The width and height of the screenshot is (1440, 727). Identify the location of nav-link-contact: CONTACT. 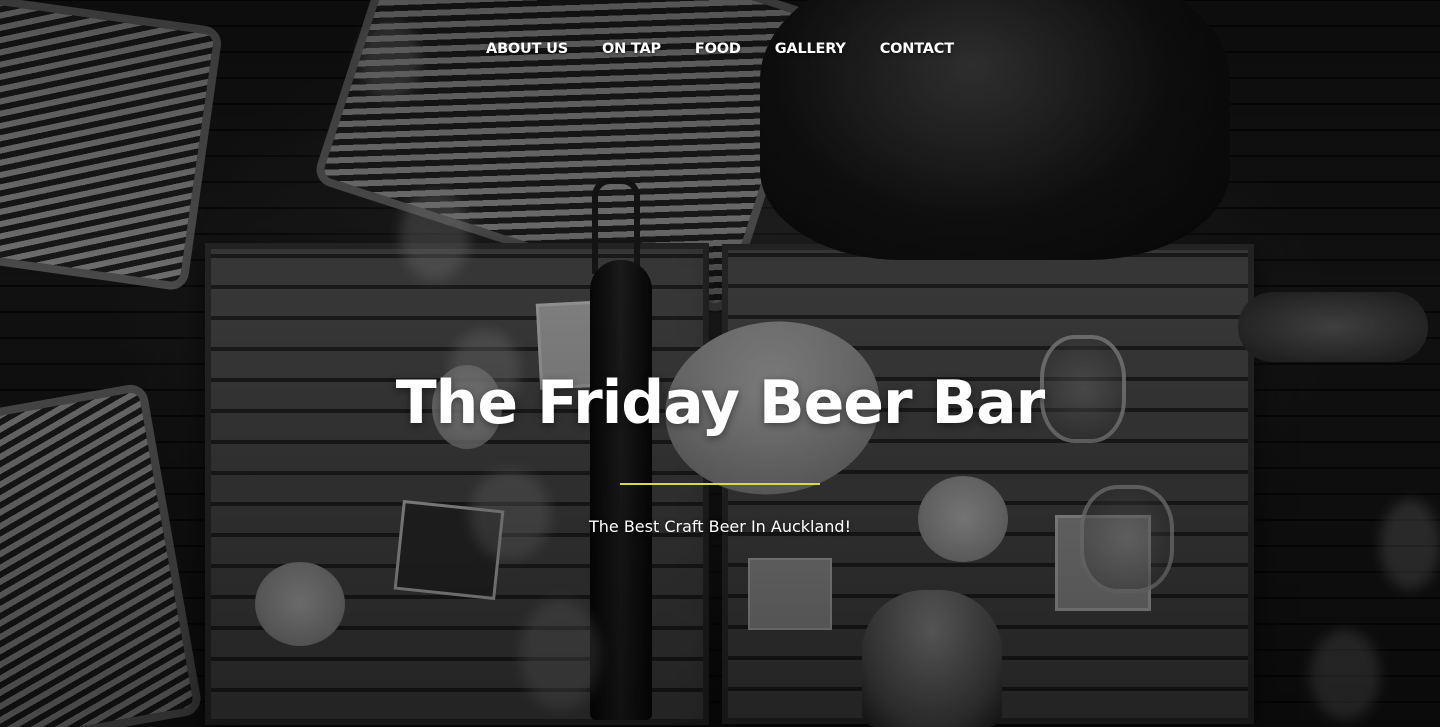
(917, 49).